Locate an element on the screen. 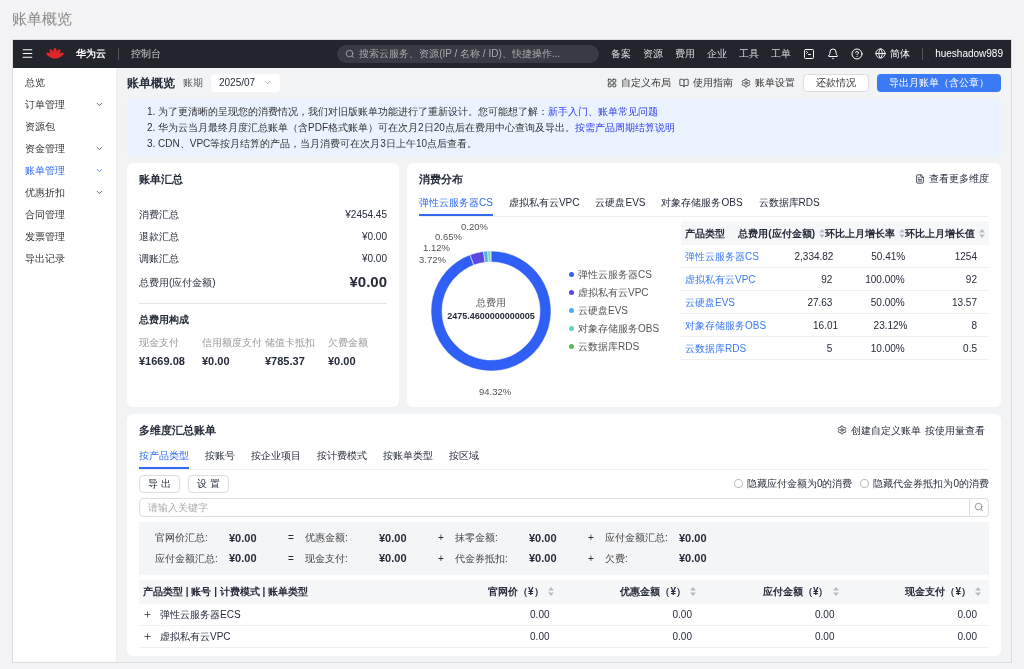 This screenshot has width=1024, height=669. chart-tab: 云数据库RDS is located at coordinates (789, 203).